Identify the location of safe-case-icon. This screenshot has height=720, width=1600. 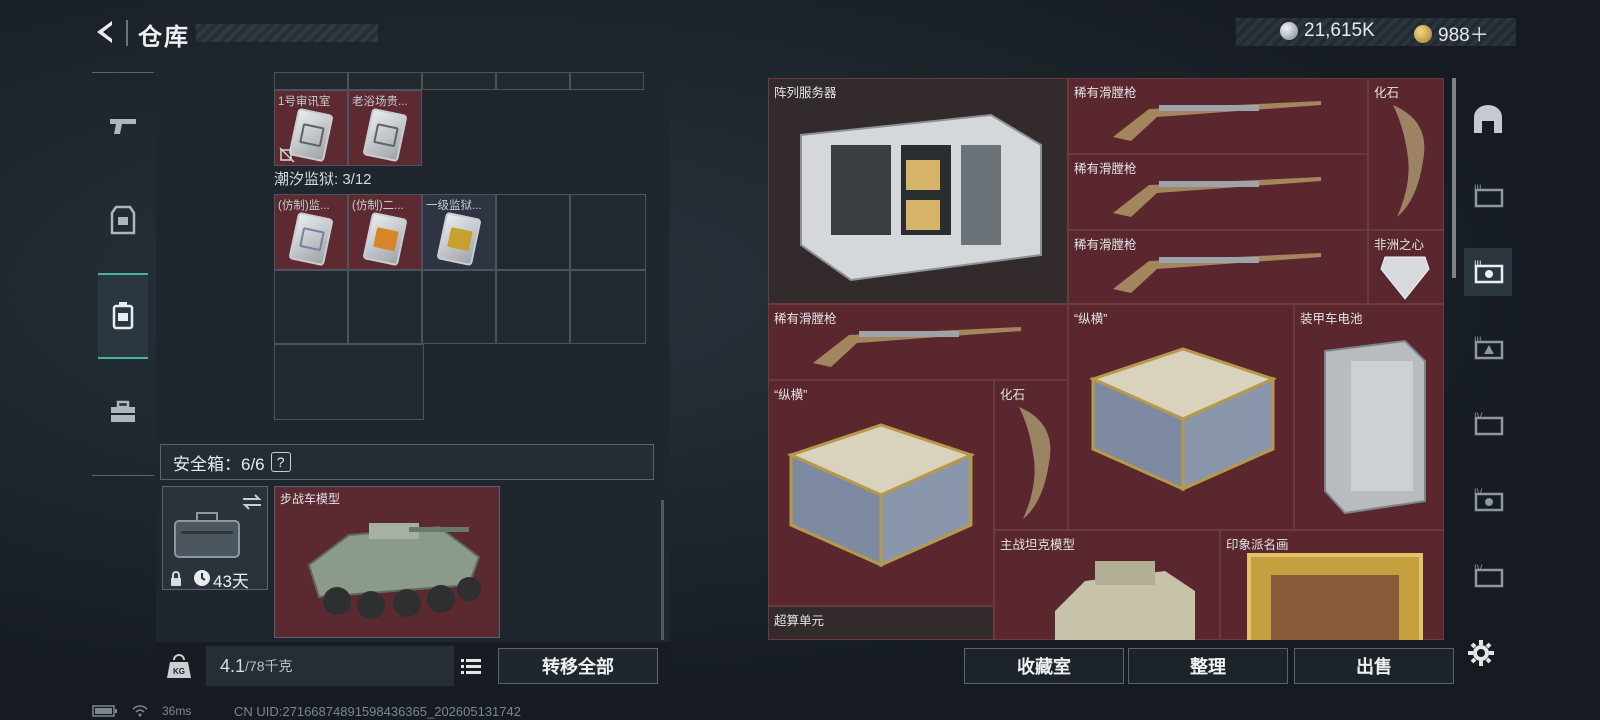
(207, 535).